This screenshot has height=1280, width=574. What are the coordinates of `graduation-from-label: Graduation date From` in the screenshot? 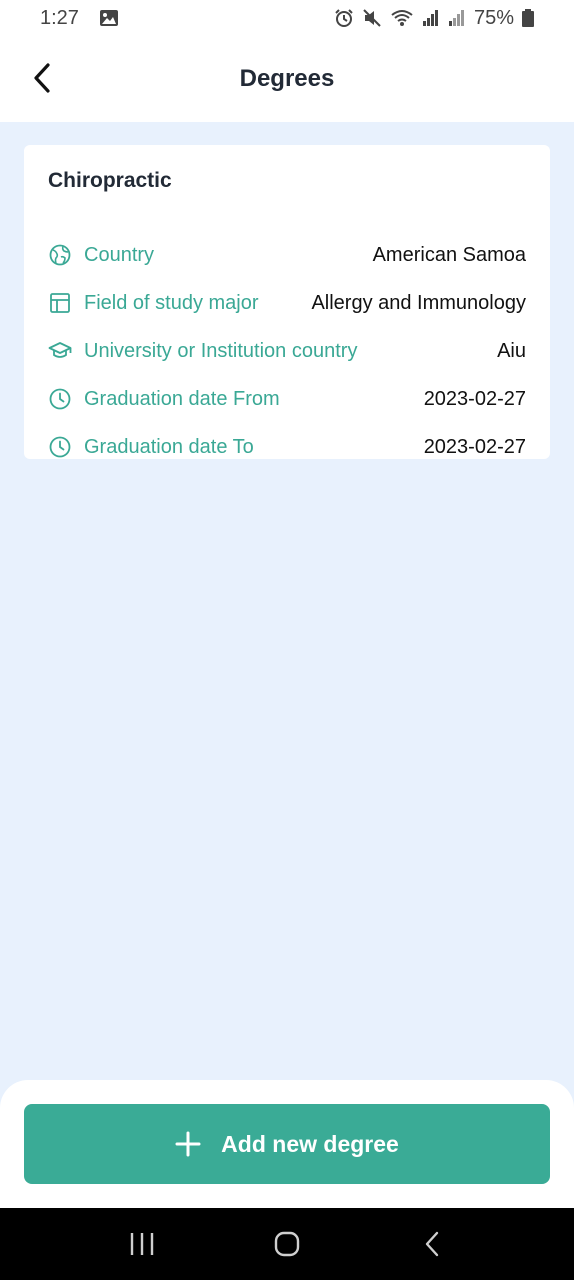 It's located at (182, 398).